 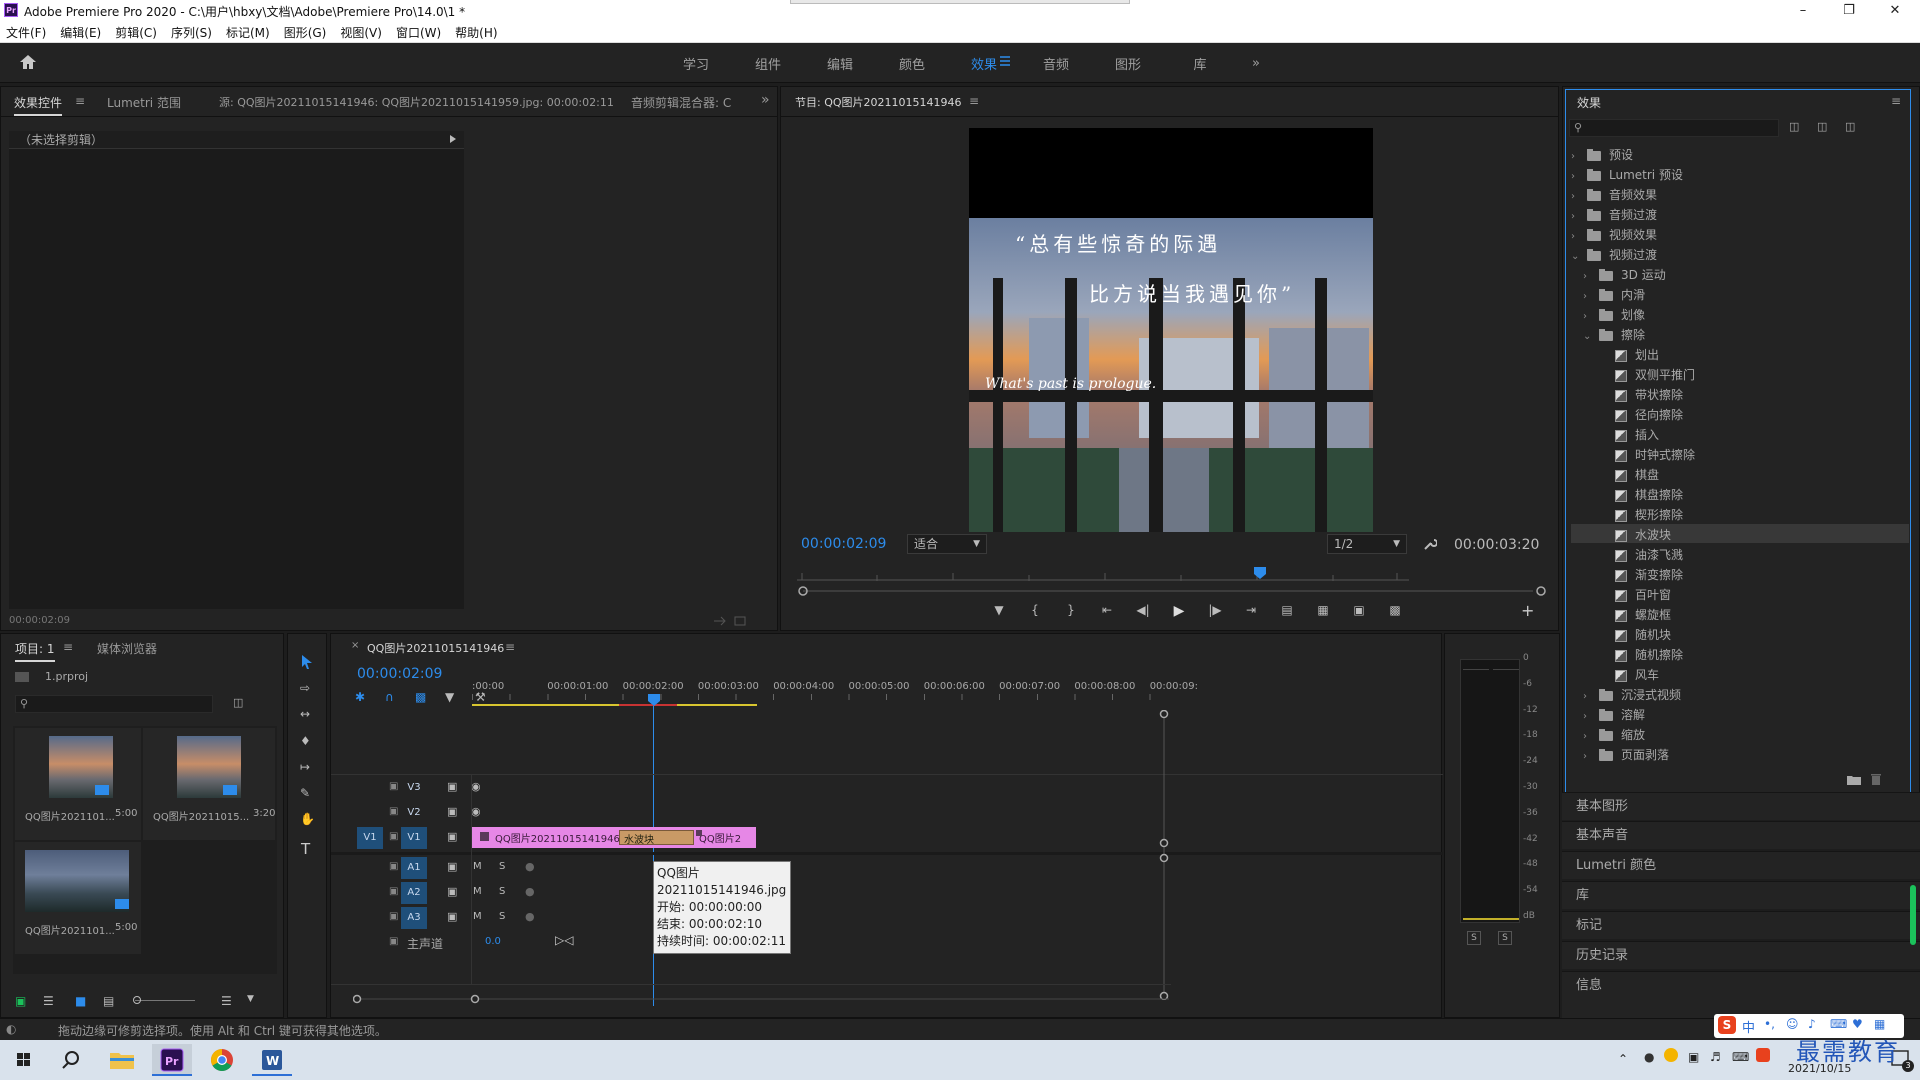 What do you see at coordinates (1260, 573) in the screenshot?
I see `program-playhead` at bounding box center [1260, 573].